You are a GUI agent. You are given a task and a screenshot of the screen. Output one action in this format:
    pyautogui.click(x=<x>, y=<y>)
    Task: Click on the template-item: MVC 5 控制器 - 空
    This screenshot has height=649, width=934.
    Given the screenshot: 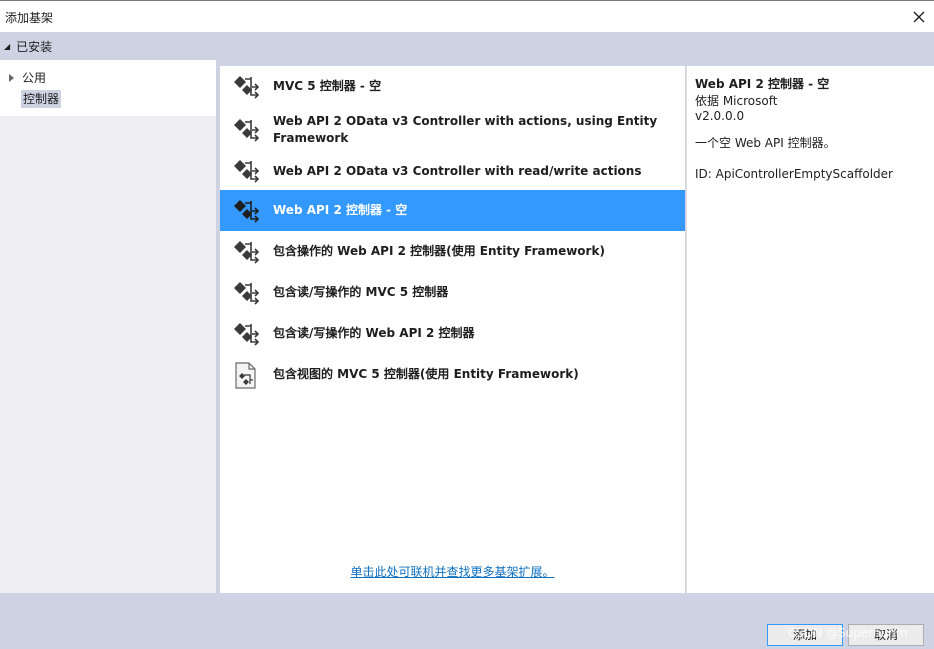 What is the action you would take?
    pyautogui.click(x=452, y=86)
    